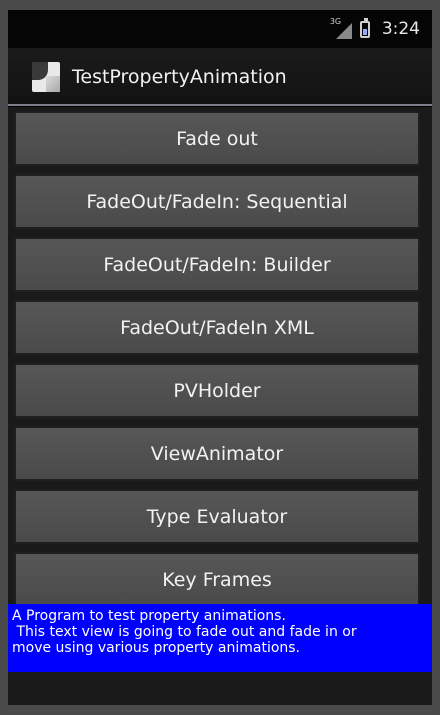 The image size is (440, 715). What do you see at coordinates (220, 105) in the screenshot?
I see `title-divider` at bounding box center [220, 105].